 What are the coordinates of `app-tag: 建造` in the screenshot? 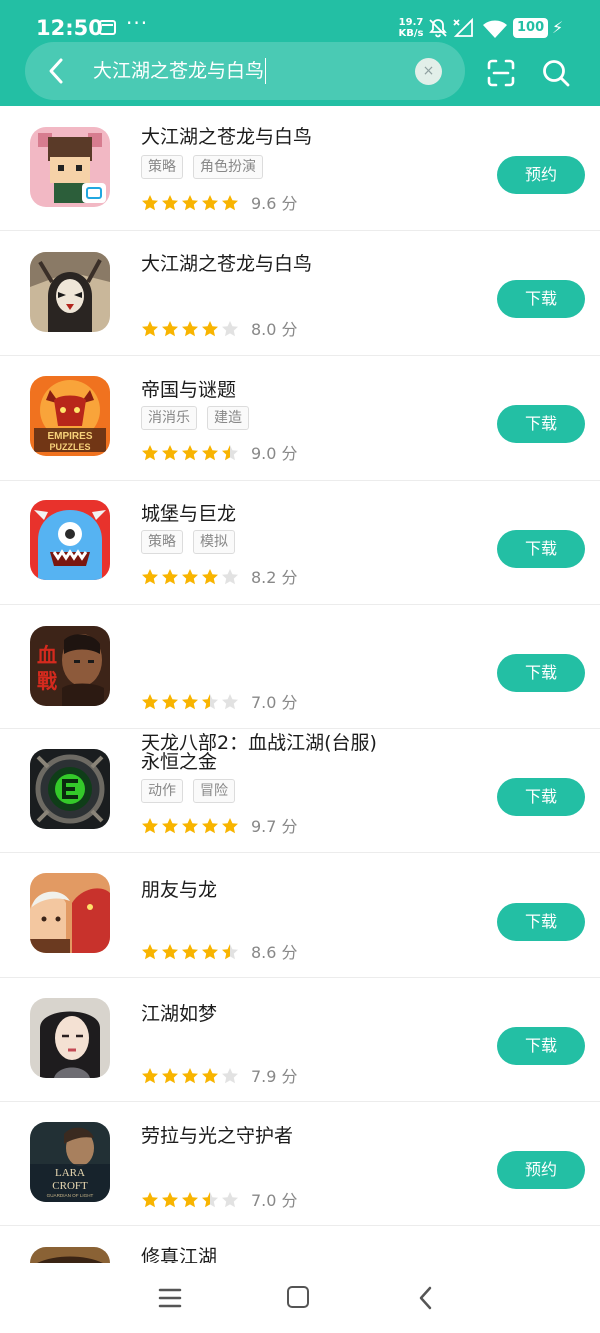 It's located at (228, 418).